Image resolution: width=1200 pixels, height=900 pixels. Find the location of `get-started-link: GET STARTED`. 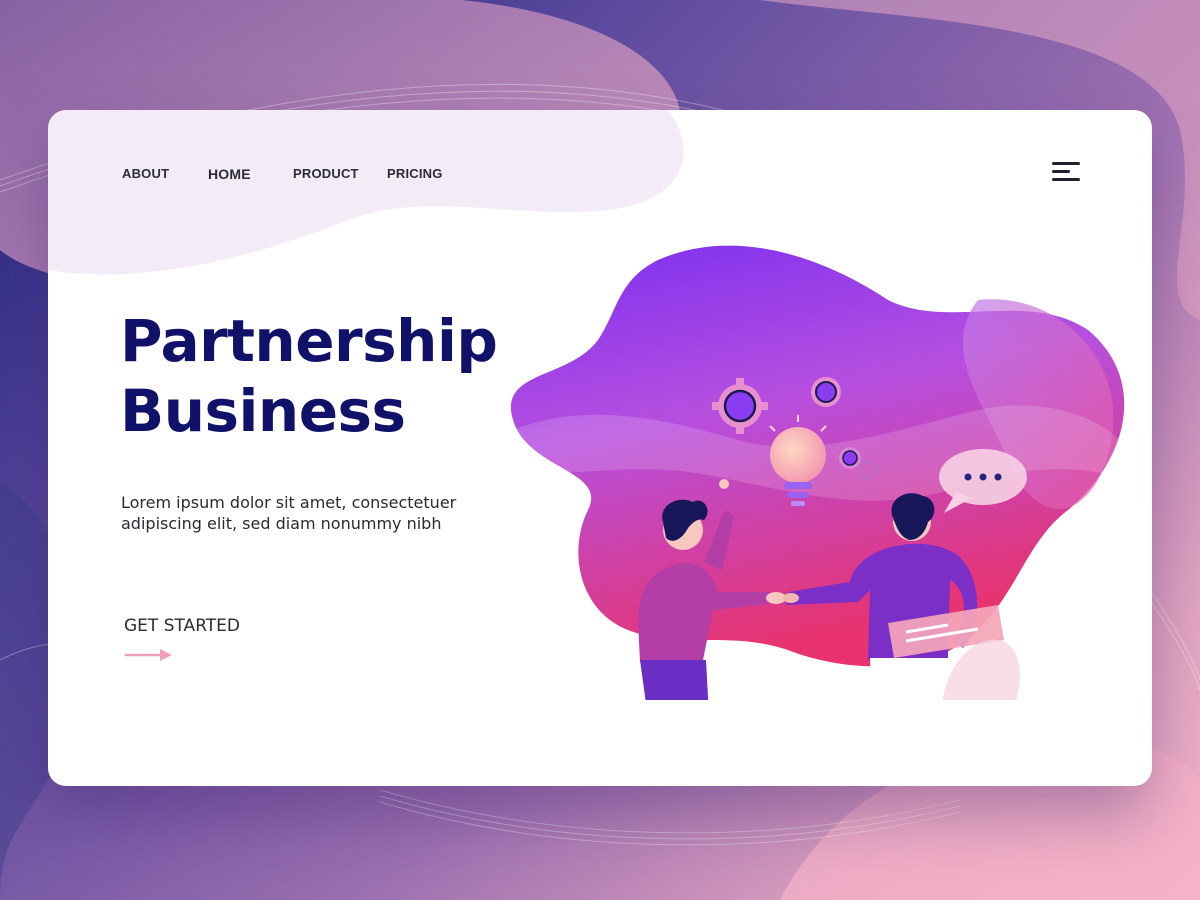

get-started-link: GET STARTED is located at coordinates (182, 626).